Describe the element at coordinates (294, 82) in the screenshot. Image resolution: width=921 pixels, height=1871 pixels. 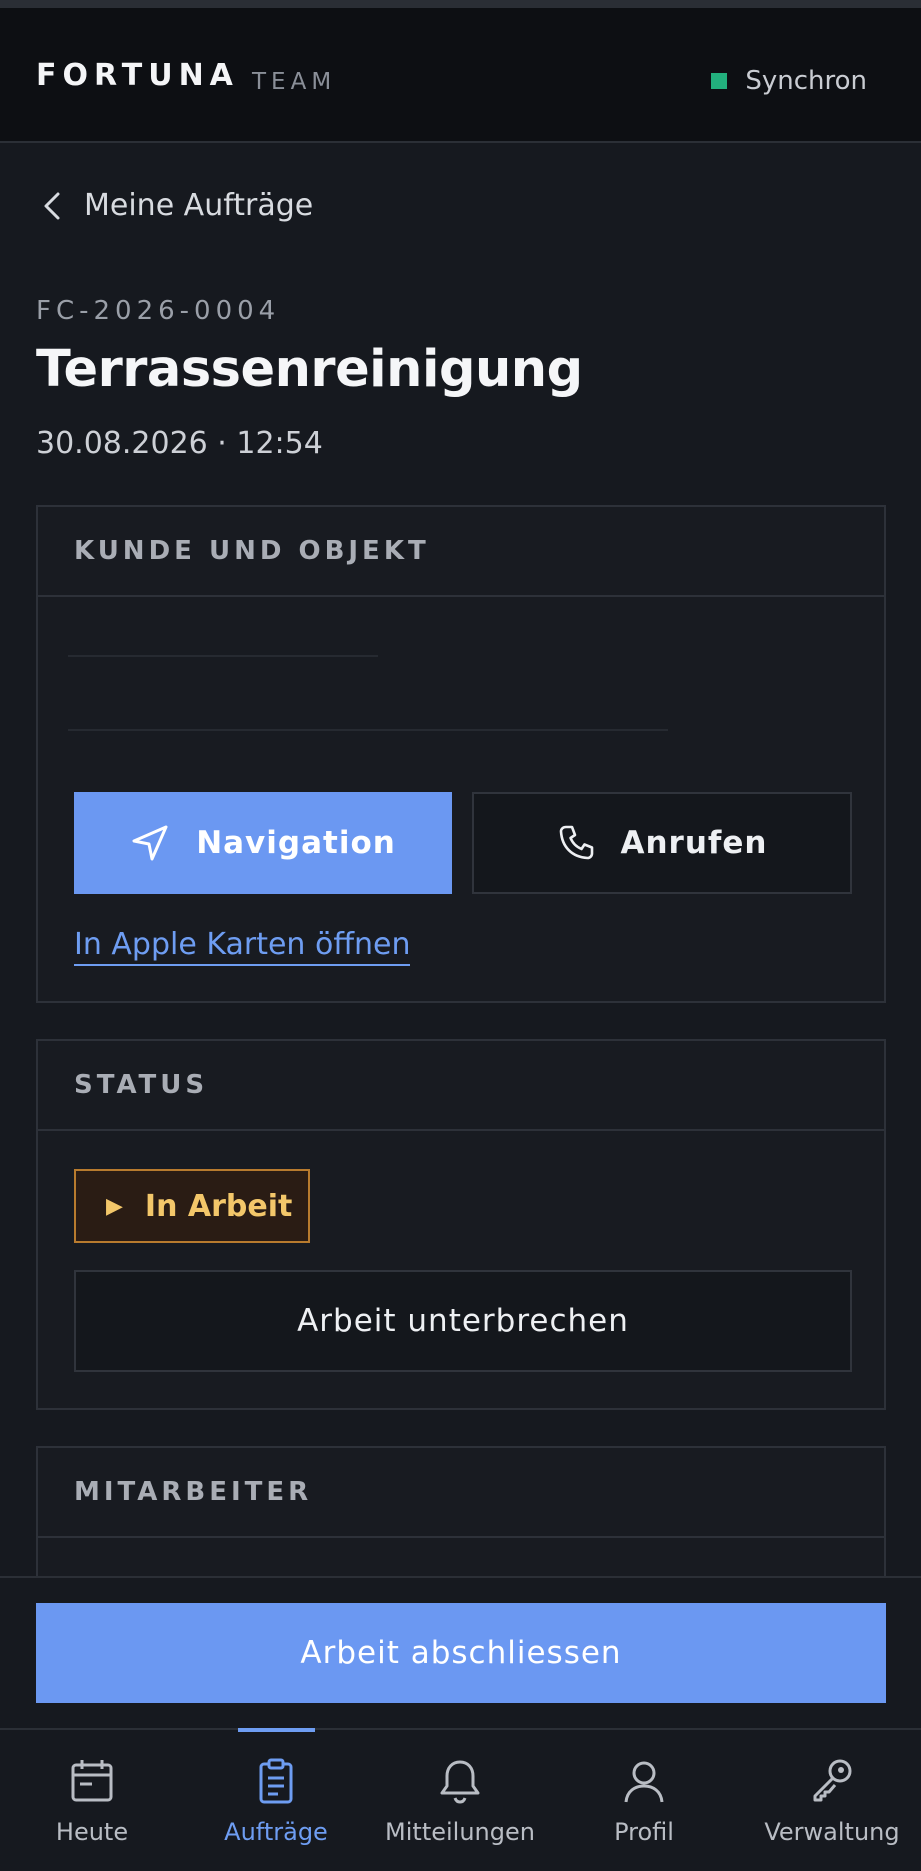
I see `brand-subtitle: TEAM` at that location.